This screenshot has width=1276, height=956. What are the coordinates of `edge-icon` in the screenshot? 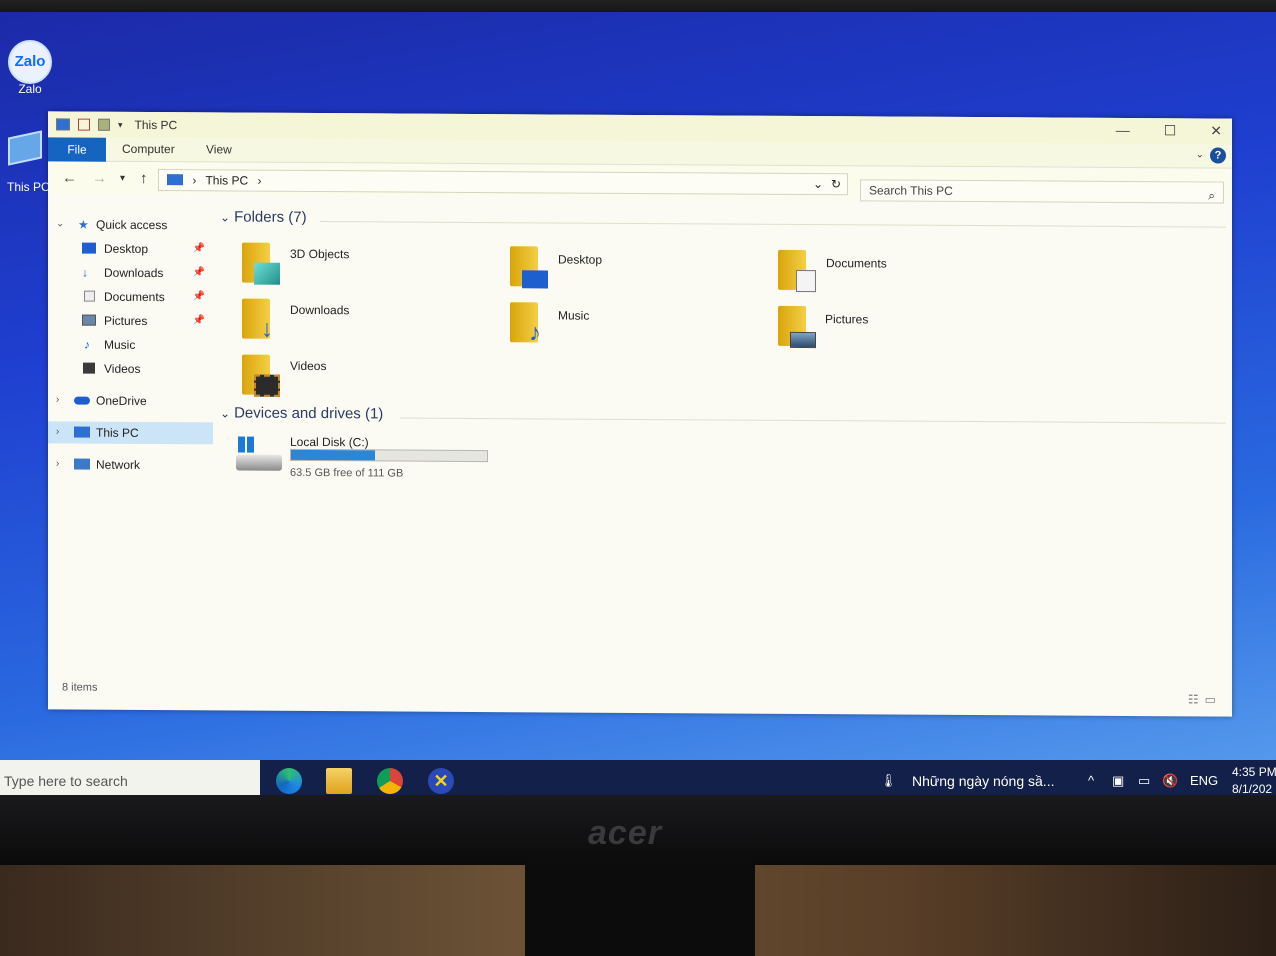 It's located at (289, 781).